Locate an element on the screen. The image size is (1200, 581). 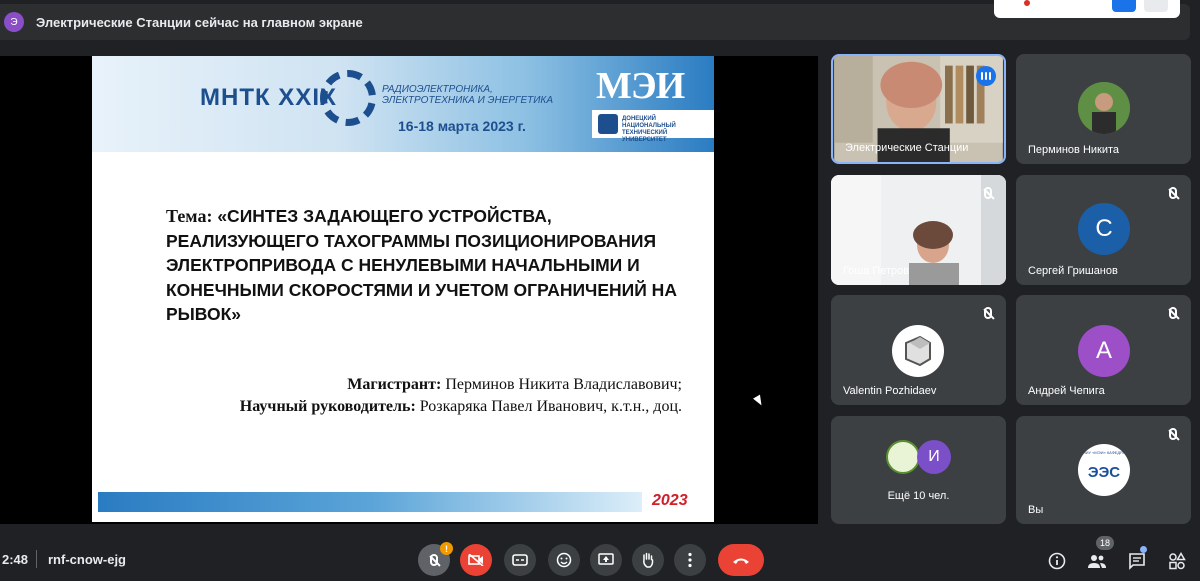
advisor-name: Розкаряка Павел Иванович, к.т.н., доц. is located at coordinates (550, 406).